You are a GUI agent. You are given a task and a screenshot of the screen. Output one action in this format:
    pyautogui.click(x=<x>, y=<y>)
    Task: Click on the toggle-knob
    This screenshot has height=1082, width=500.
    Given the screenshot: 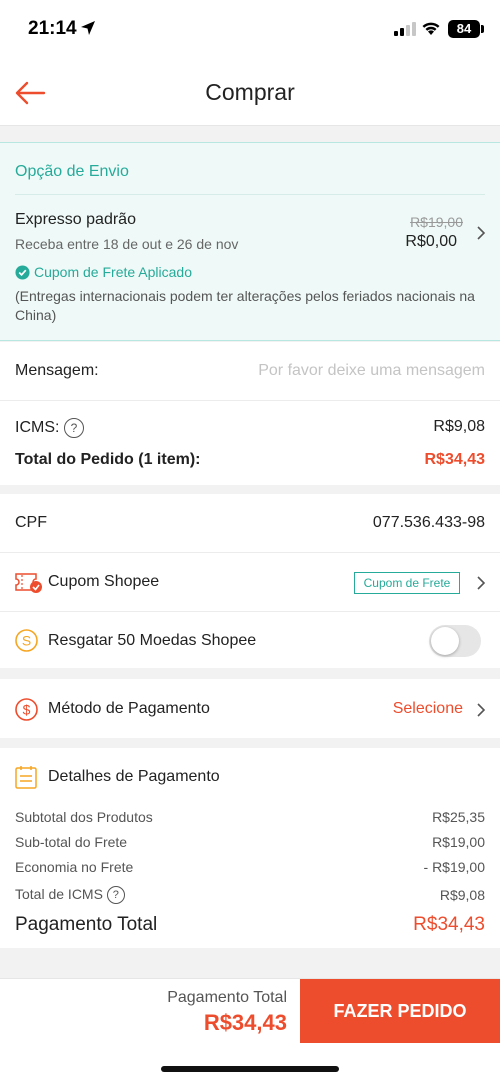 What is the action you would take?
    pyautogui.click(x=445, y=641)
    